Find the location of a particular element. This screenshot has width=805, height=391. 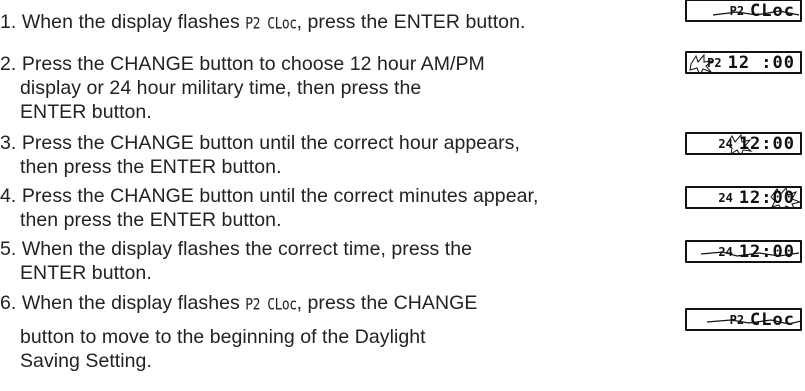

step-5-line-2: ENTER button. is located at coordinates (86, 273).